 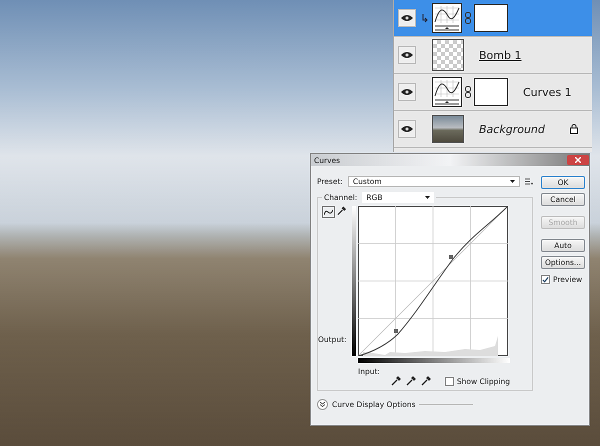 I want to click on layer-name: Curves 1, so click(x=547, y=92).